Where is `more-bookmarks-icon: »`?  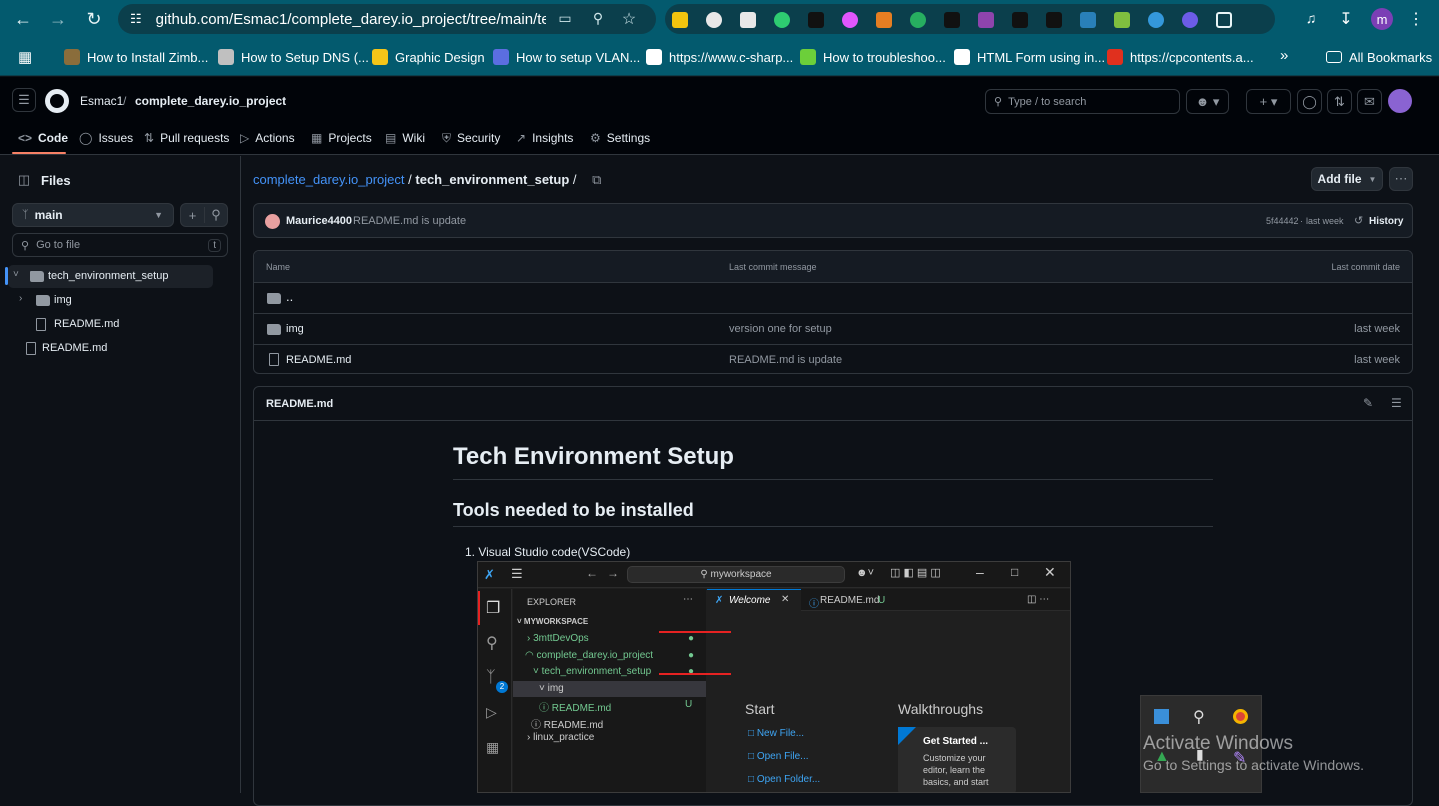
more-bookmarks-icon: » is located at coordinates (1284, 55).